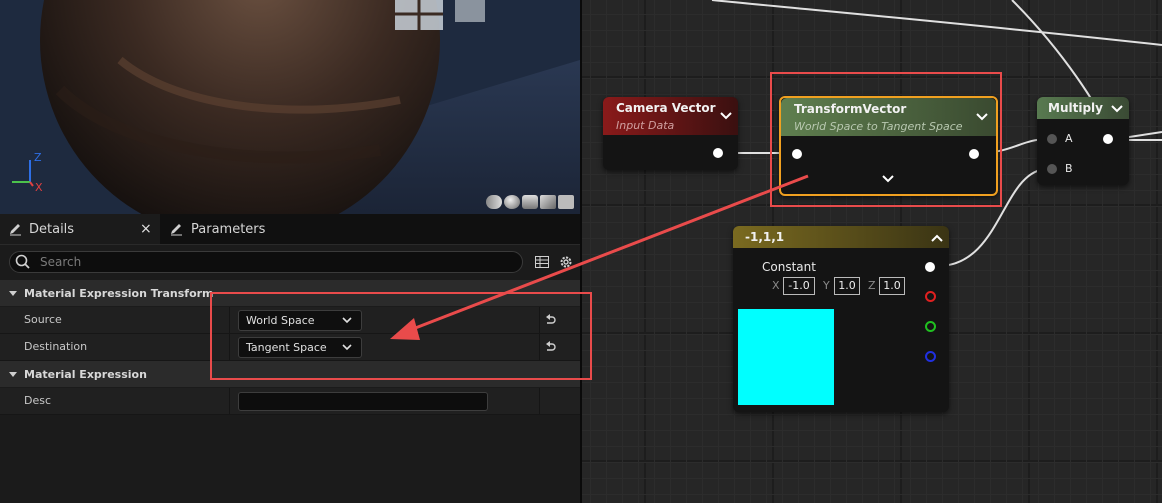 The height and width of the screenshot is (503, 1162). I want to click on constant-label: Constant, so click(789, 267).